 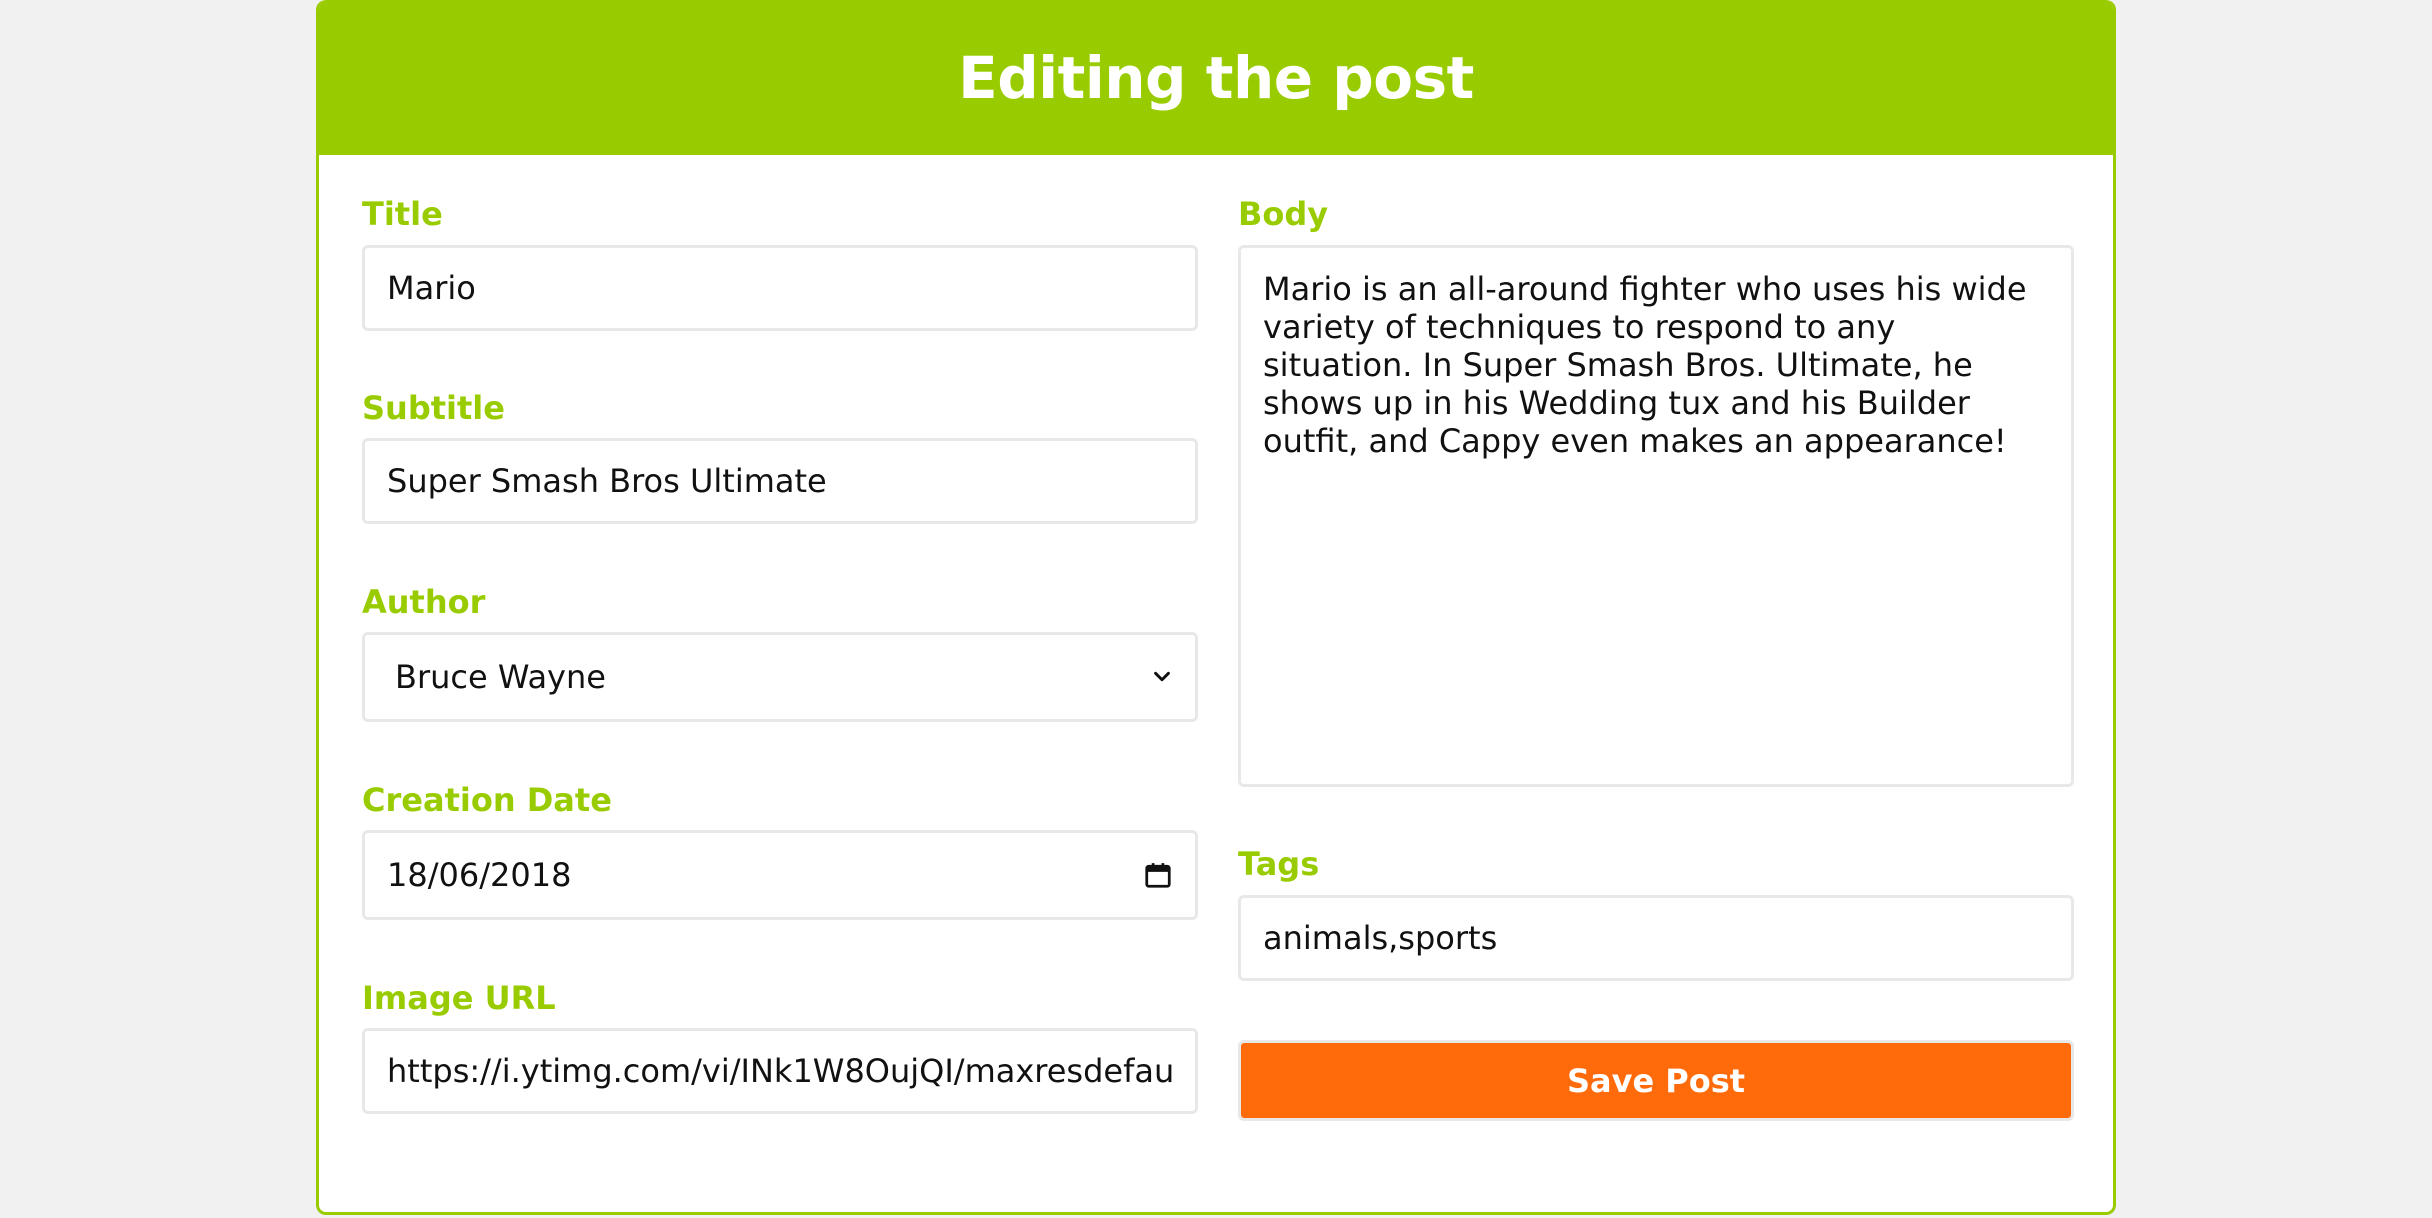 I want to click on tags-input: animals,sports, so click(x=1656, y=938).